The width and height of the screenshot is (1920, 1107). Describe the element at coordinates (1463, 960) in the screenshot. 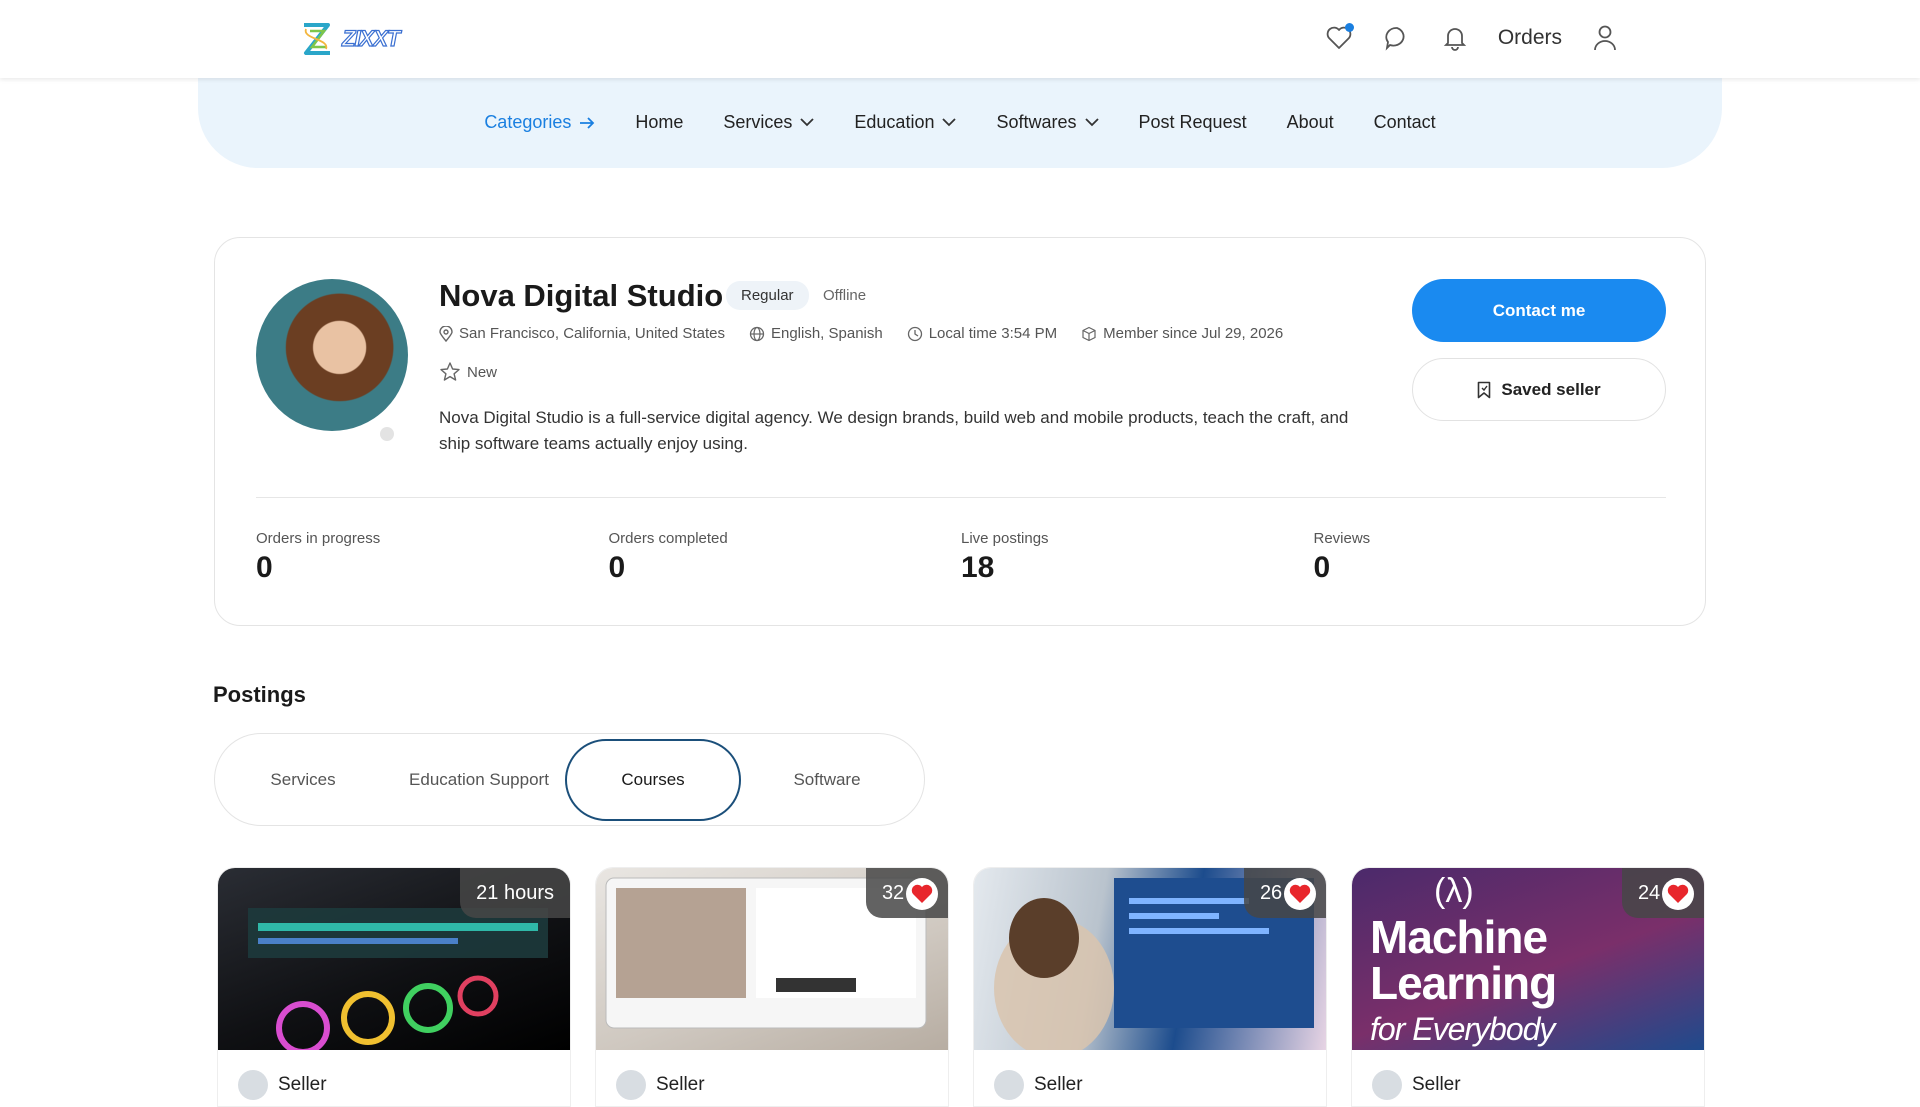

I see `course-title-main: Machine Learning` at that location.